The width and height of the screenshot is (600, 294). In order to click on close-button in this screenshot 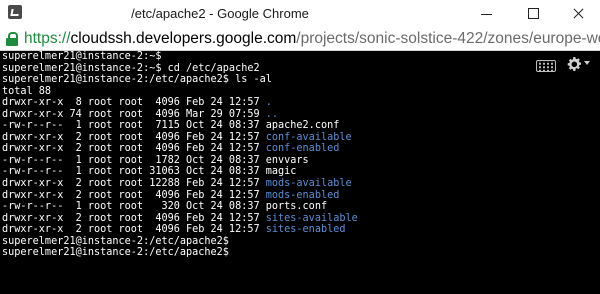, I will do `click(578, 14)`.